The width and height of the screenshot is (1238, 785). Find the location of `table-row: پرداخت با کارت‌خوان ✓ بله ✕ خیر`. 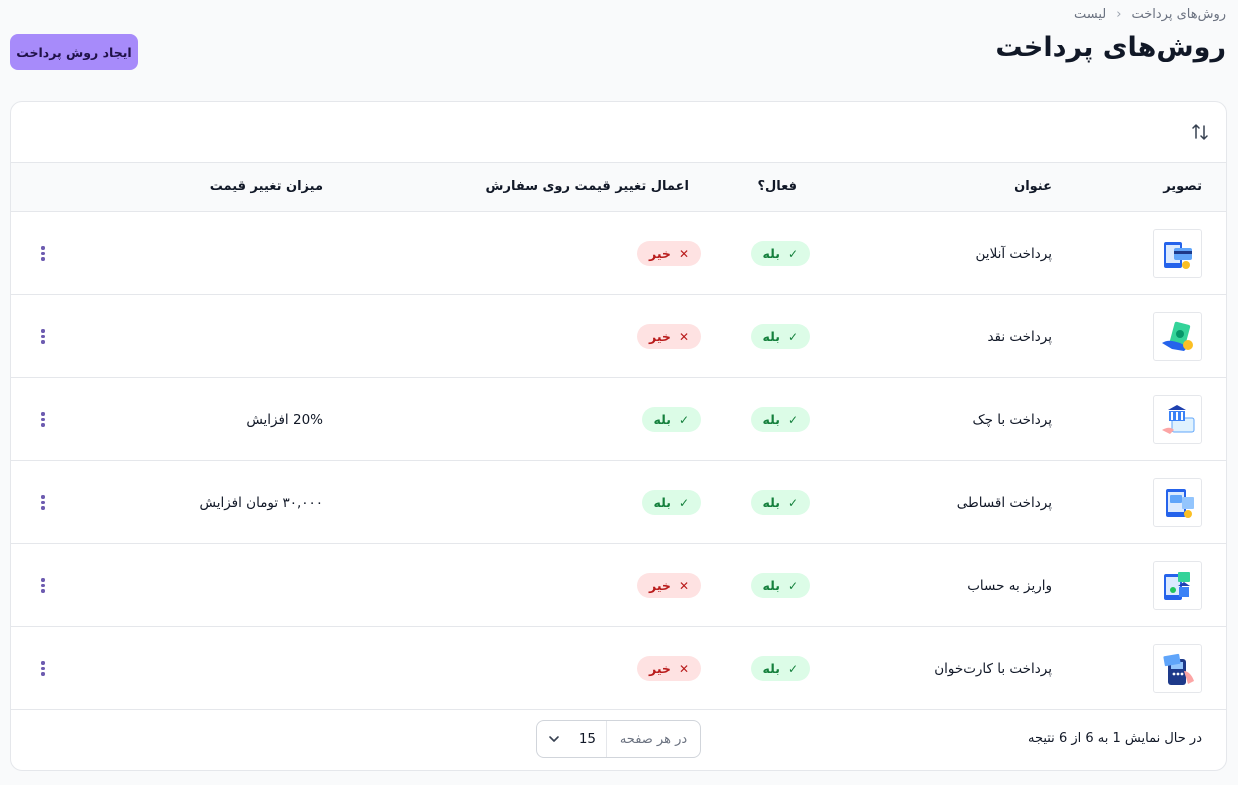

table-row: پرداخت با کارت‌خوان ✓ بله ✕ خیر is located at coordinates (618, 668).